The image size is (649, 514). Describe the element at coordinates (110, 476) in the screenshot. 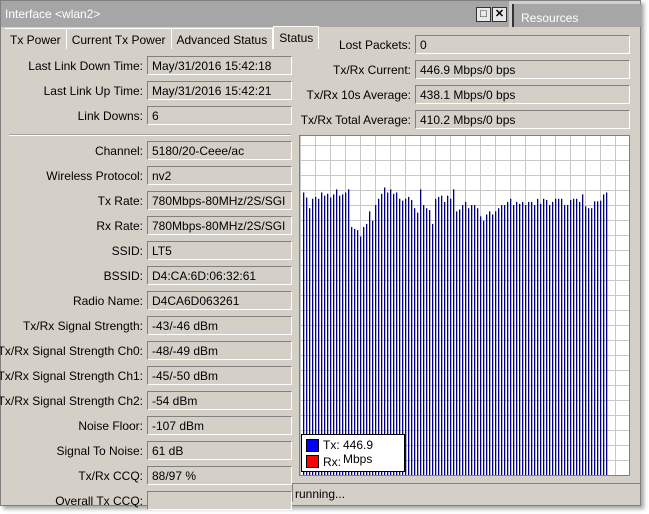

I see `field-label: Tx/Rx CCQ:` at that location.